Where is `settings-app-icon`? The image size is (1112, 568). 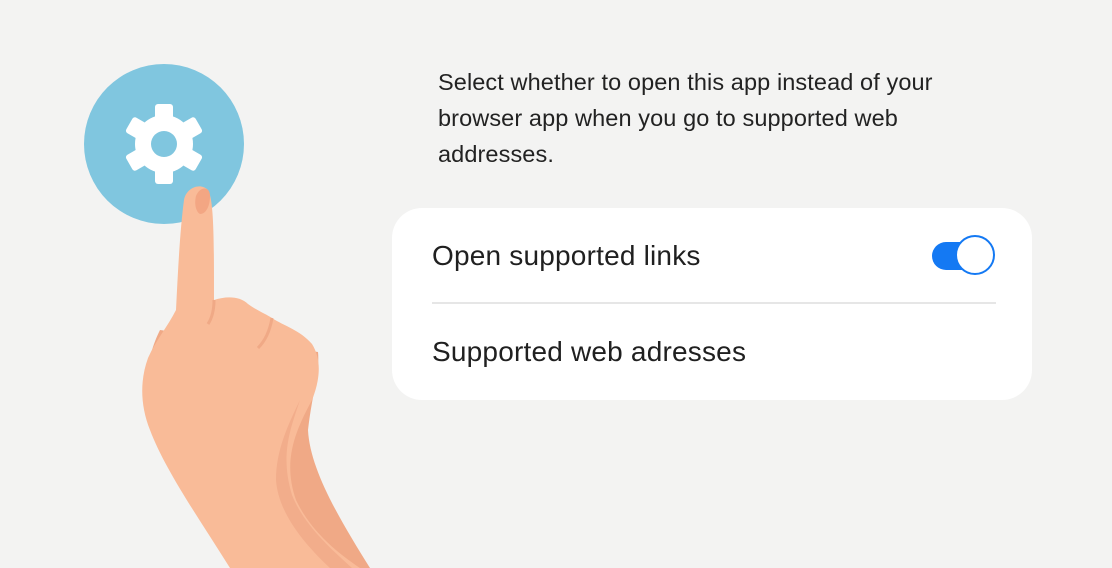 settings-app-icon is located at coordinates (164, 144).